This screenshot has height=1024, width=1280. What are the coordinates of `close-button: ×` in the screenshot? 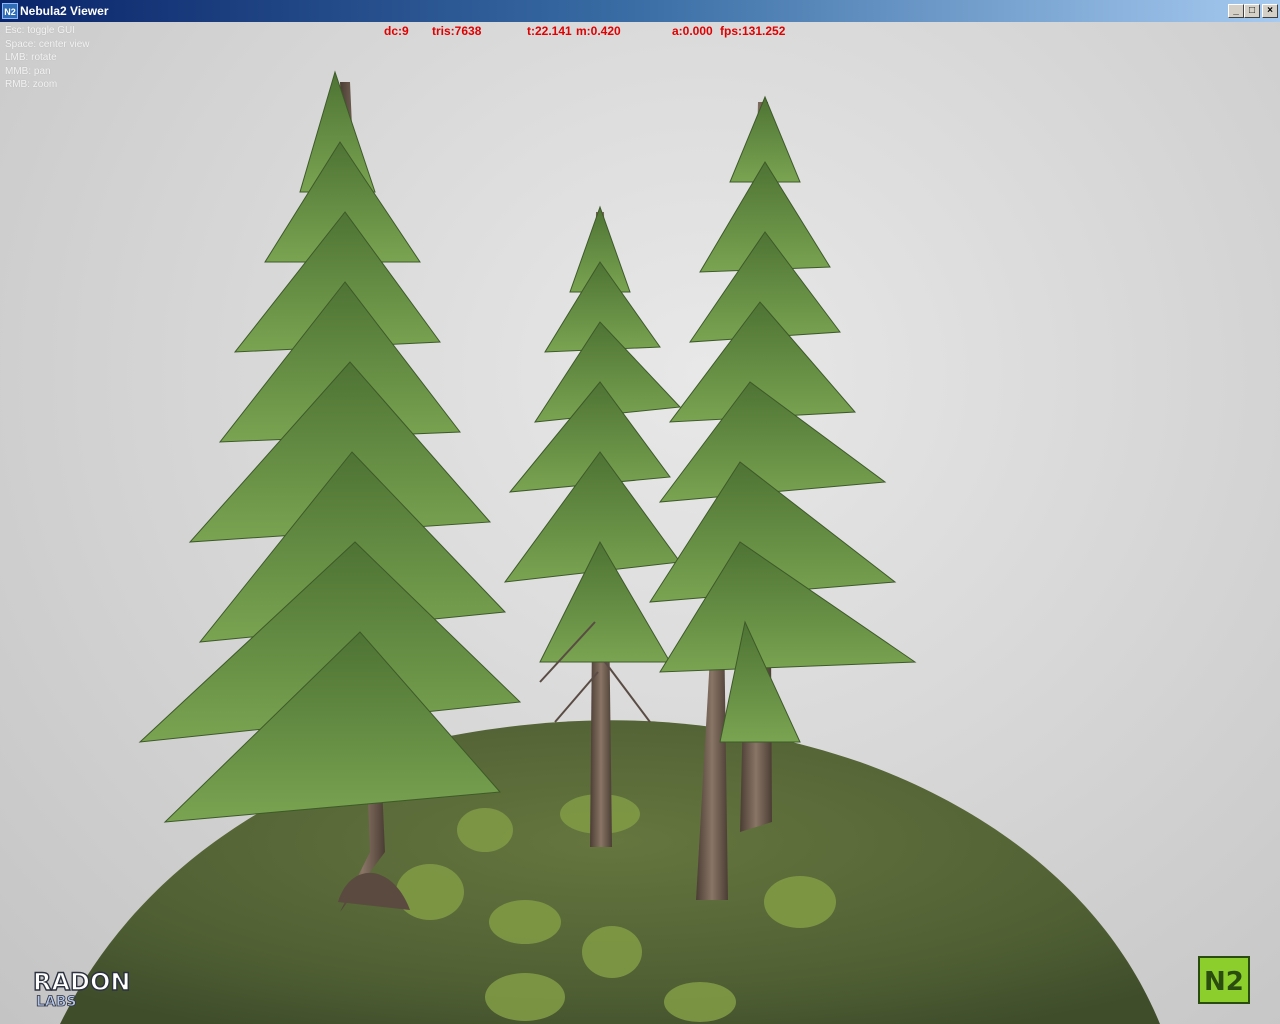 It's located at (1270, 11).